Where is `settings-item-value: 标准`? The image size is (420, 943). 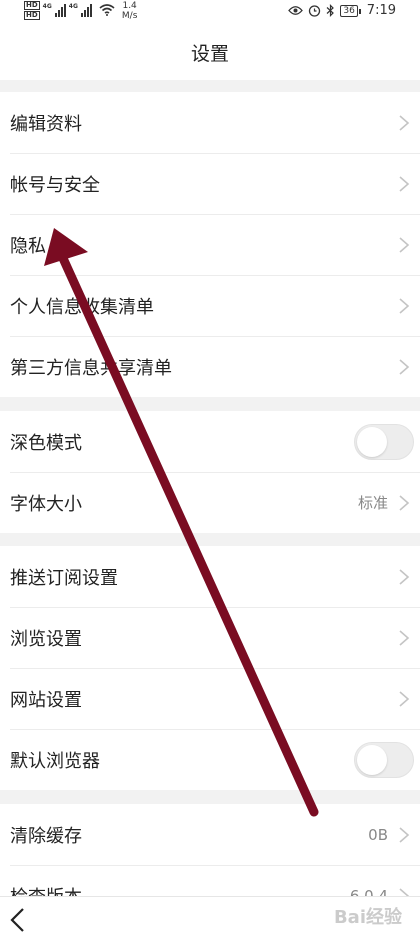
settings-item-value: 标准 is located at coordinates (372, 503).